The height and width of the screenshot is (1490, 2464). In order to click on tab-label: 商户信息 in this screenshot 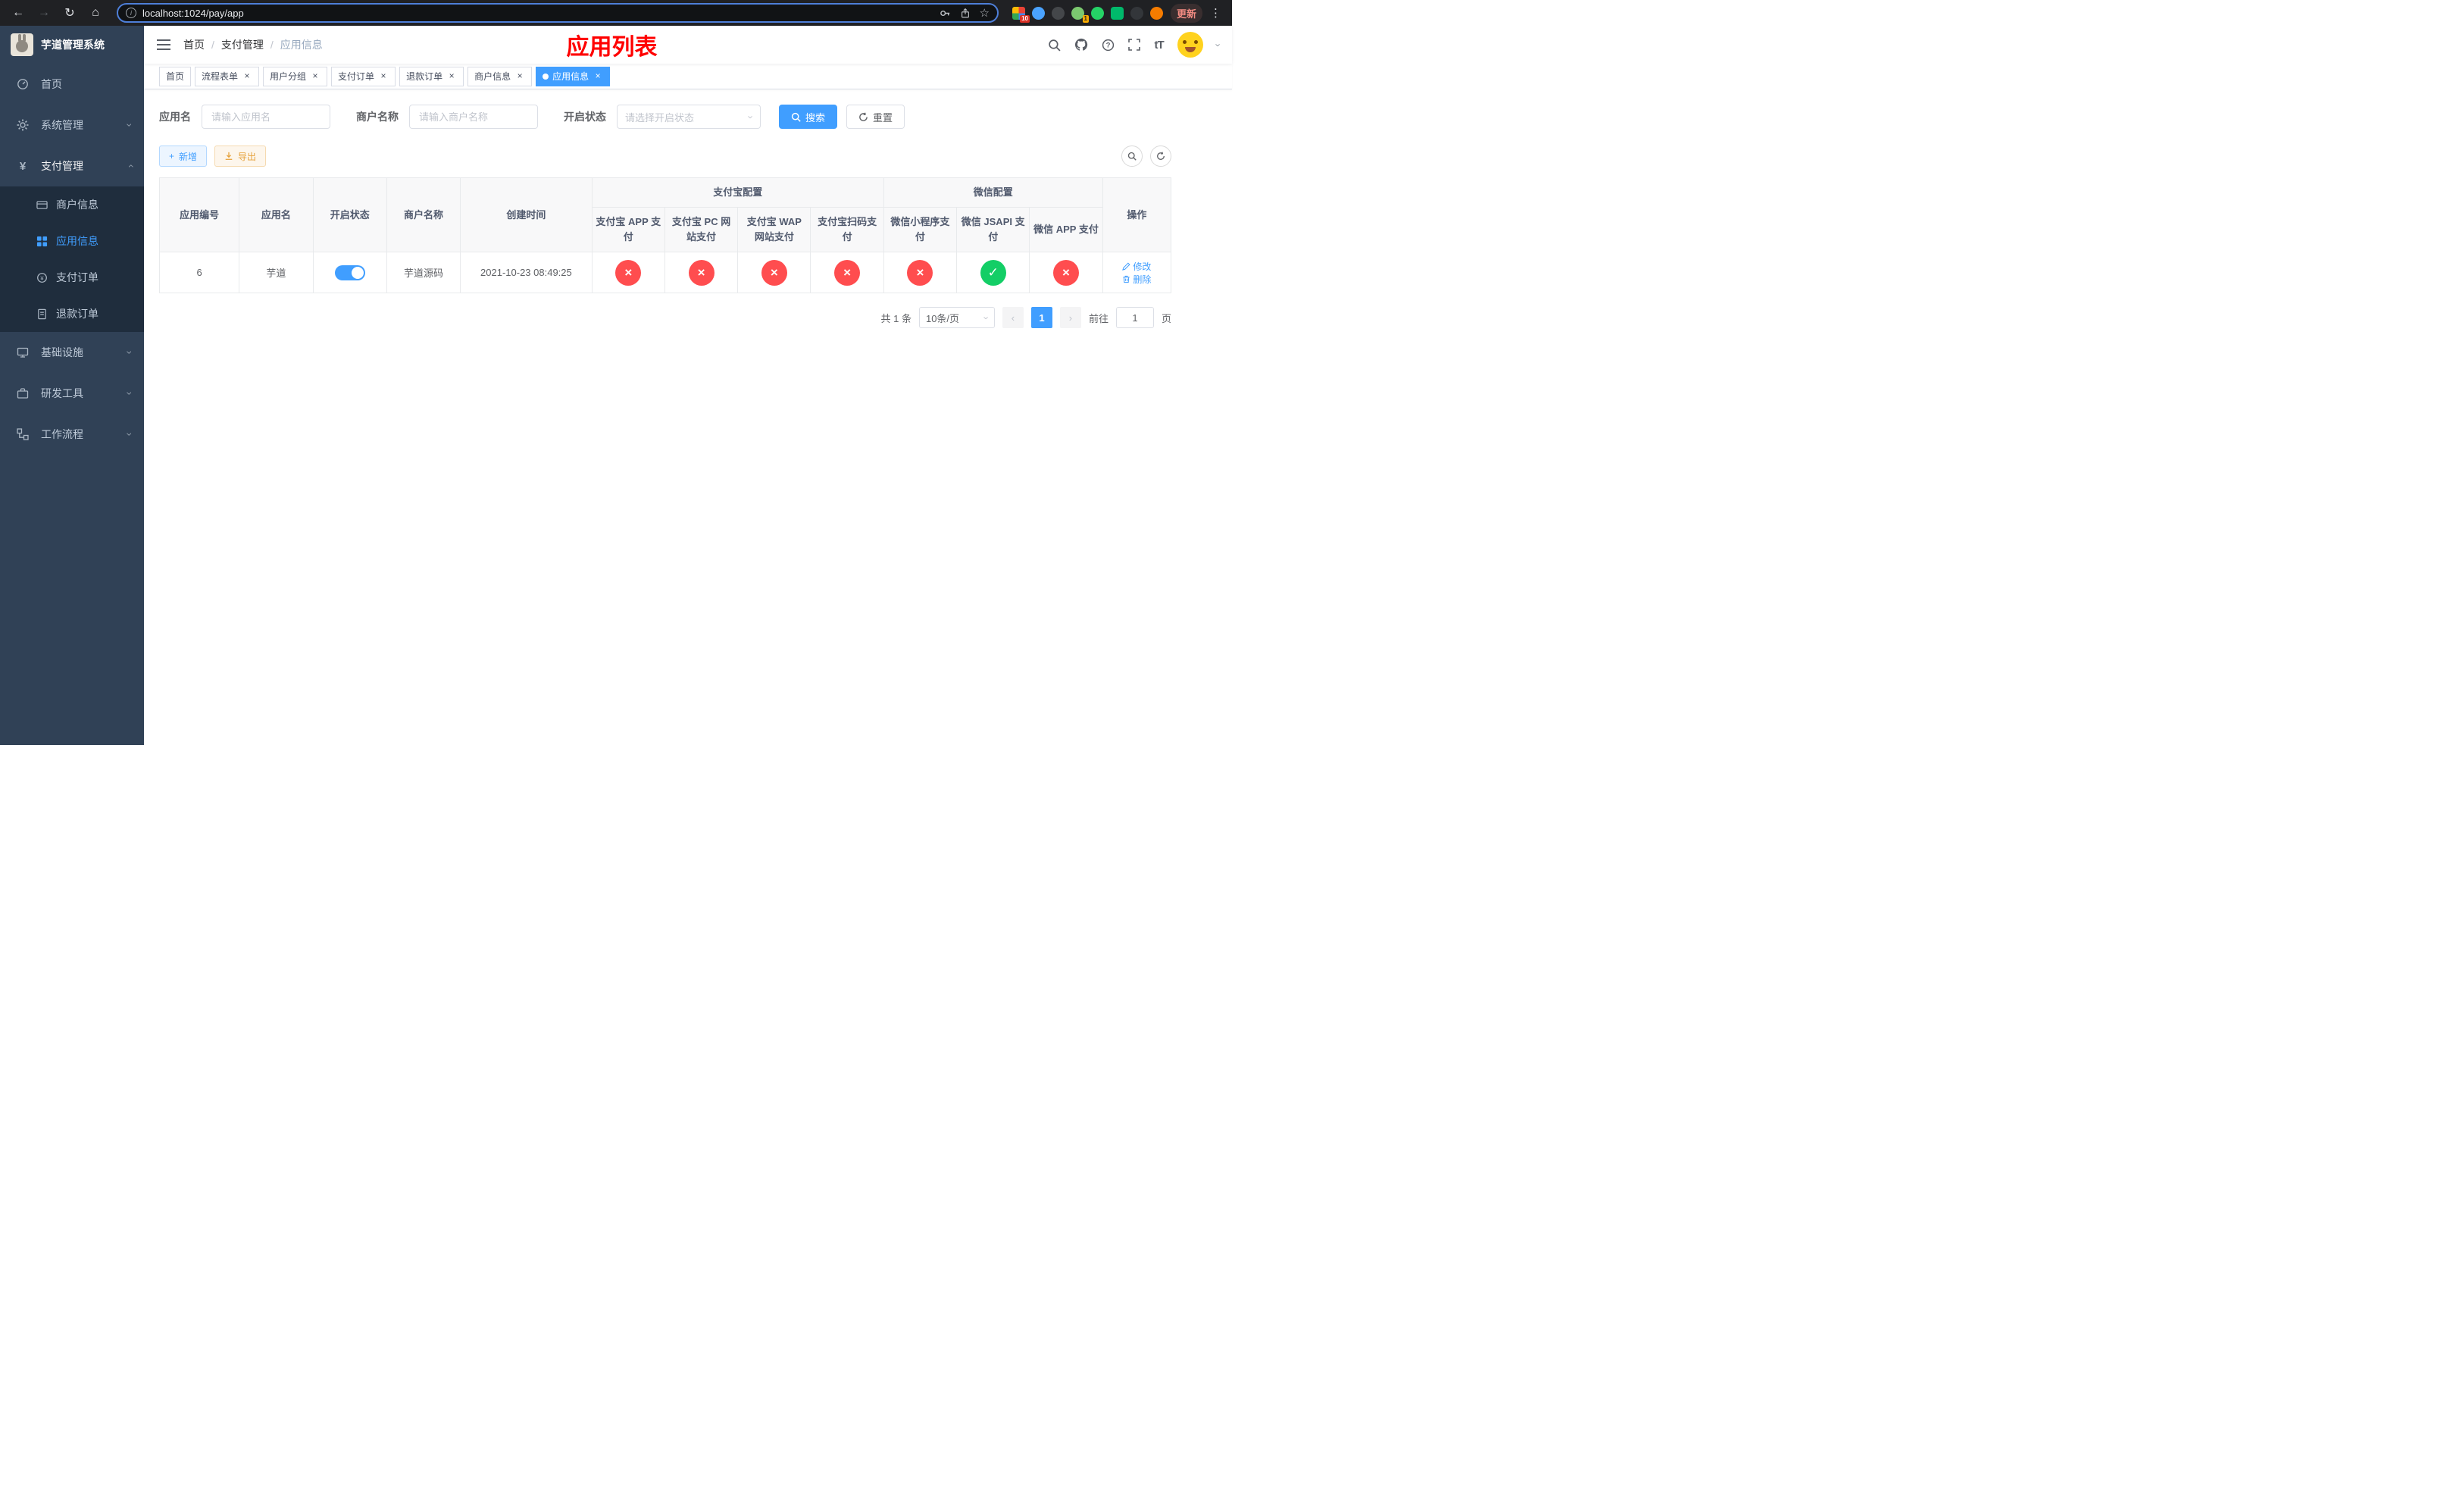, I will do `click(492, 76)`.